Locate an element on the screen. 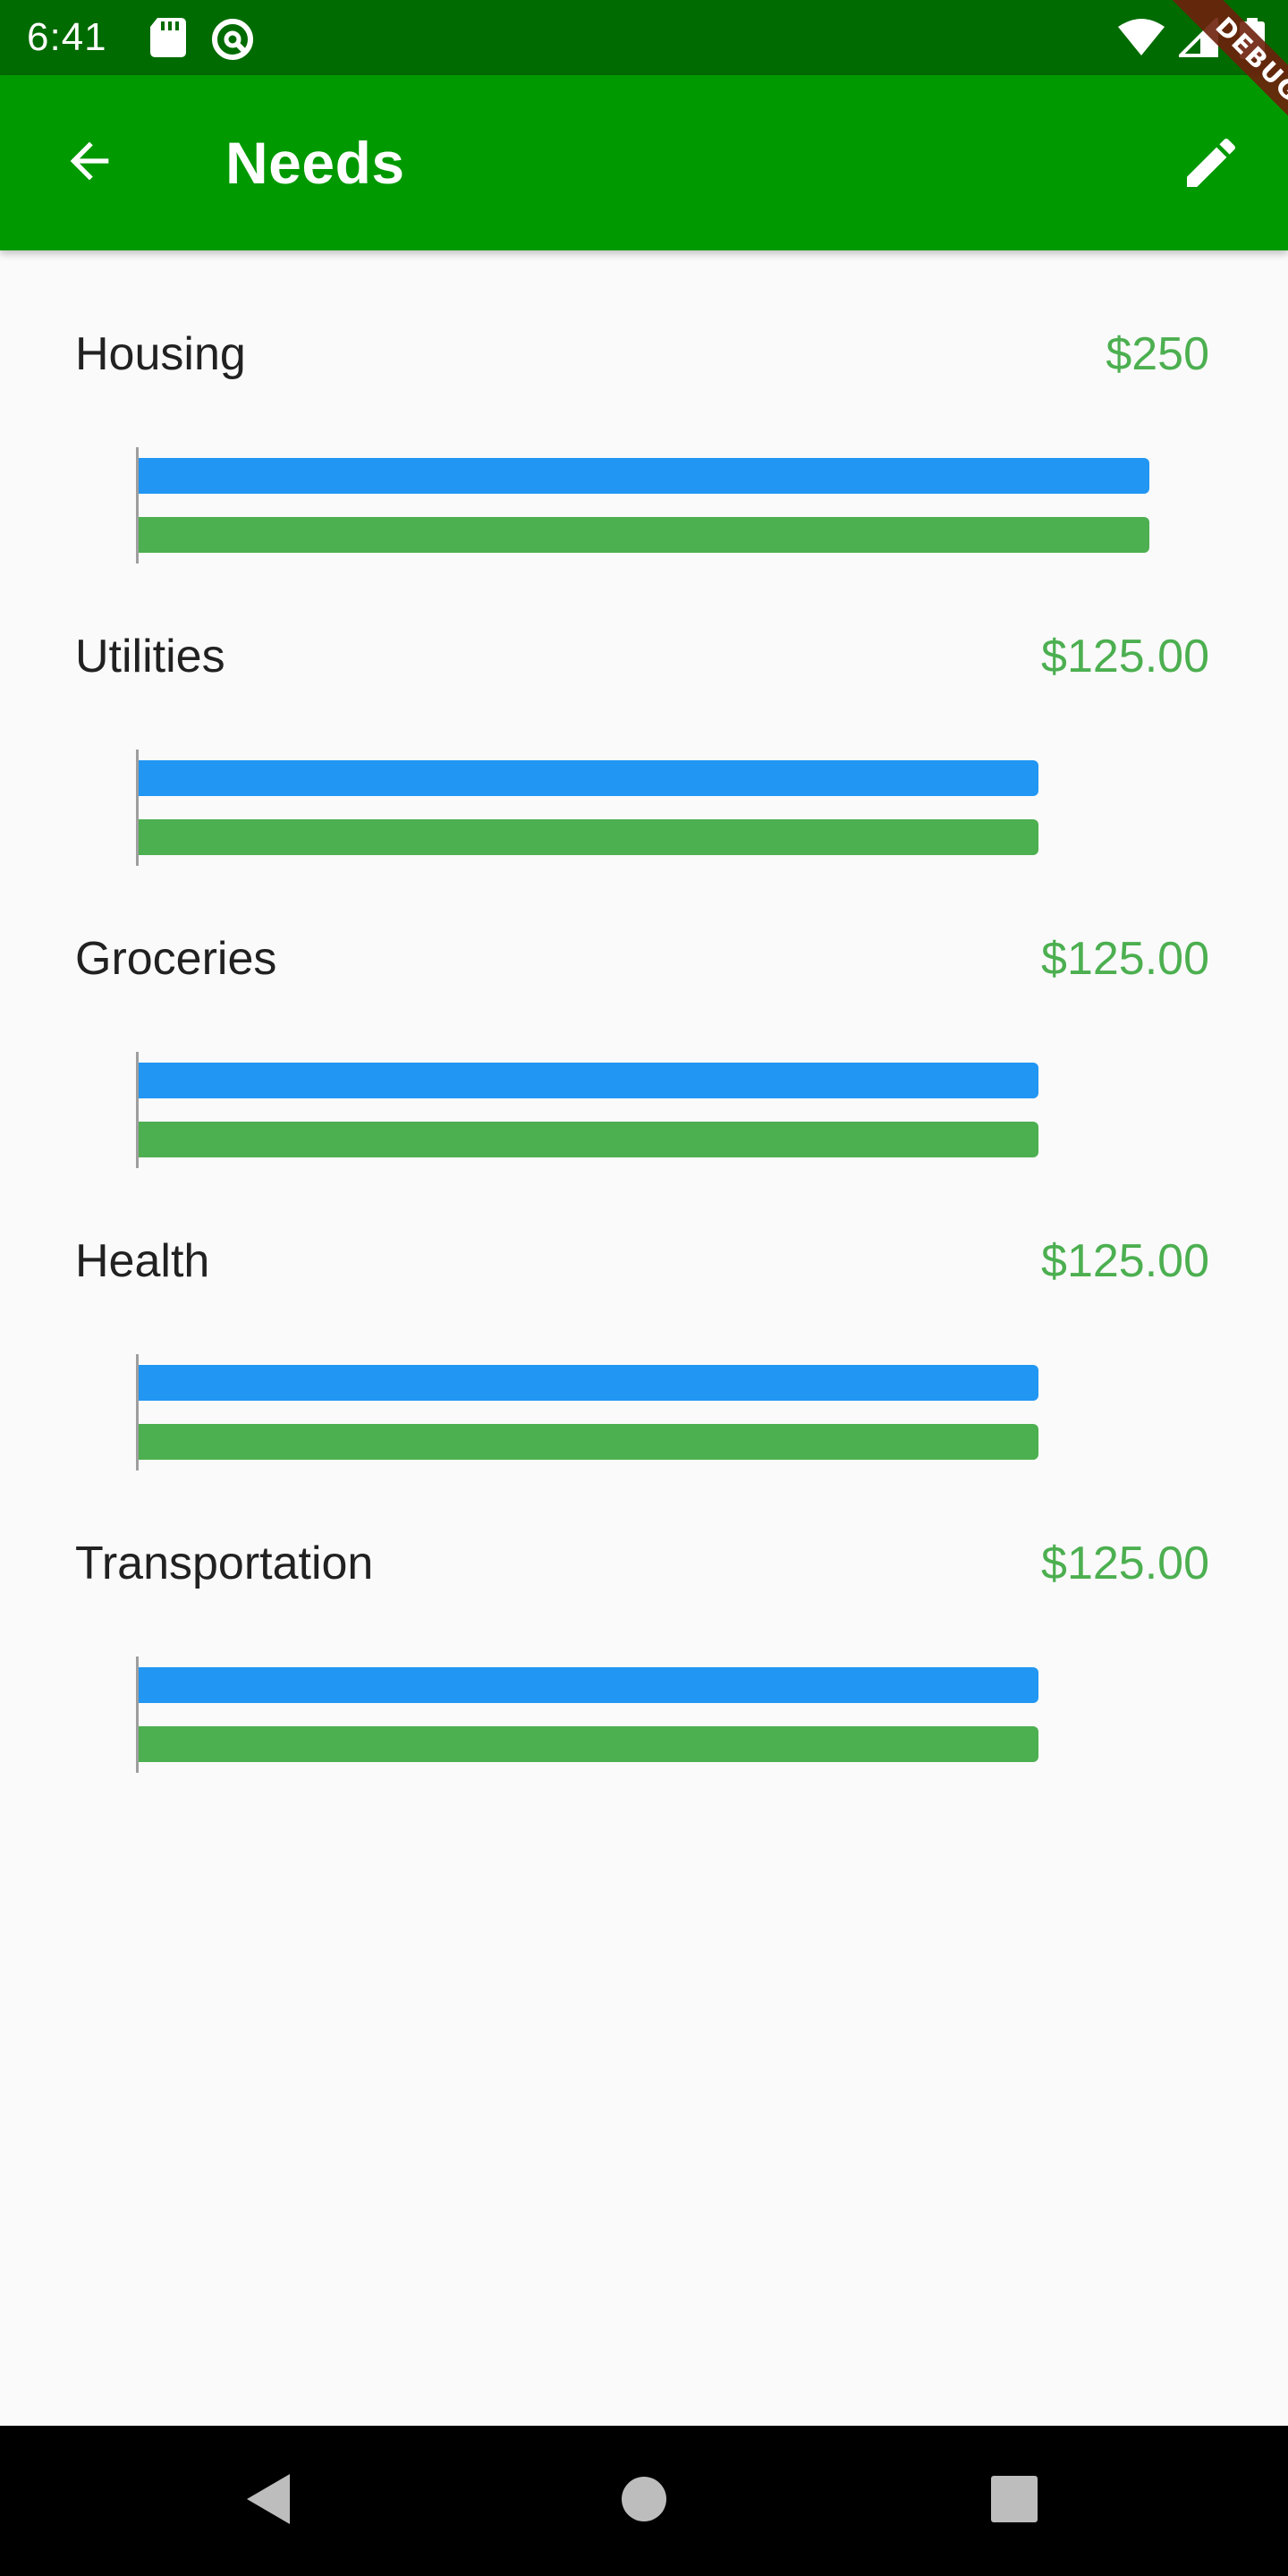  nav-recents-button is located at coordinates (1014, 2501).